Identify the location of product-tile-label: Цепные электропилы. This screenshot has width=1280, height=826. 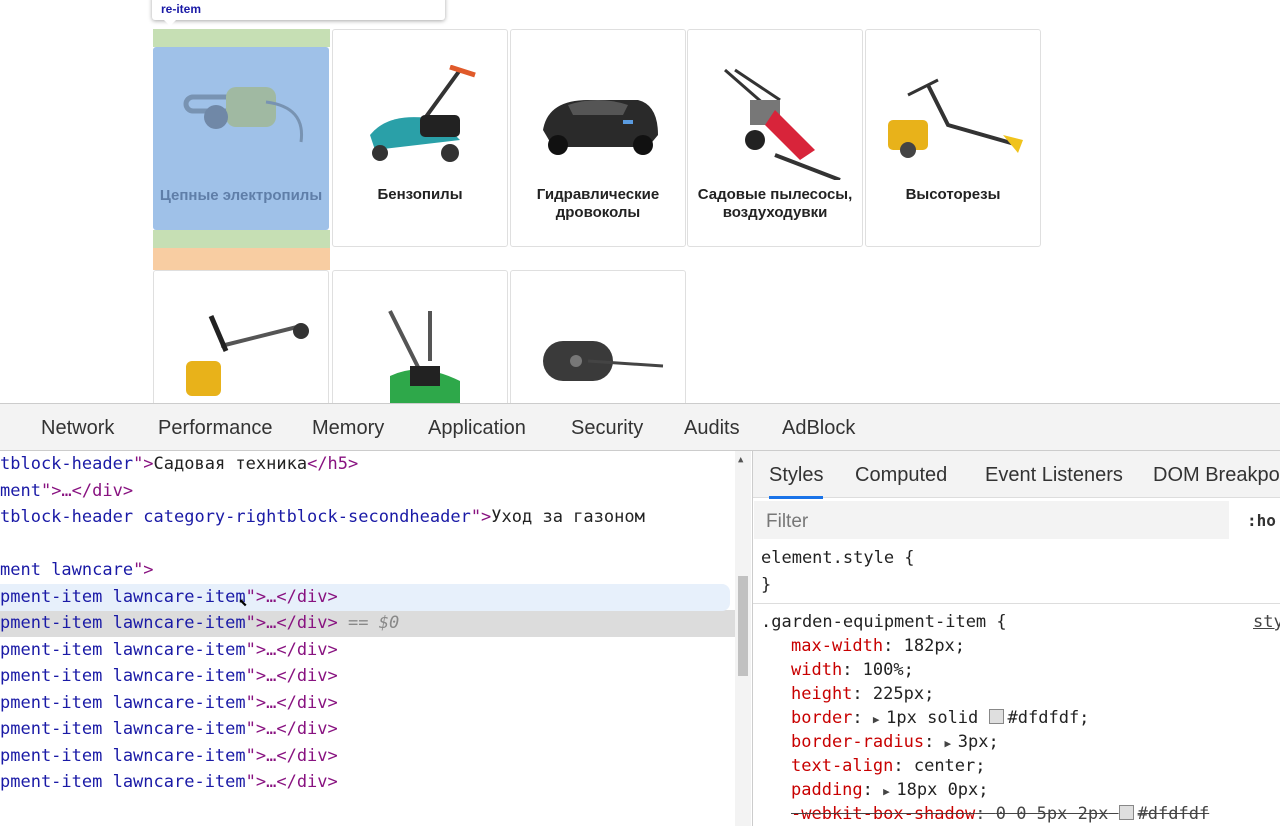
(241, 195).